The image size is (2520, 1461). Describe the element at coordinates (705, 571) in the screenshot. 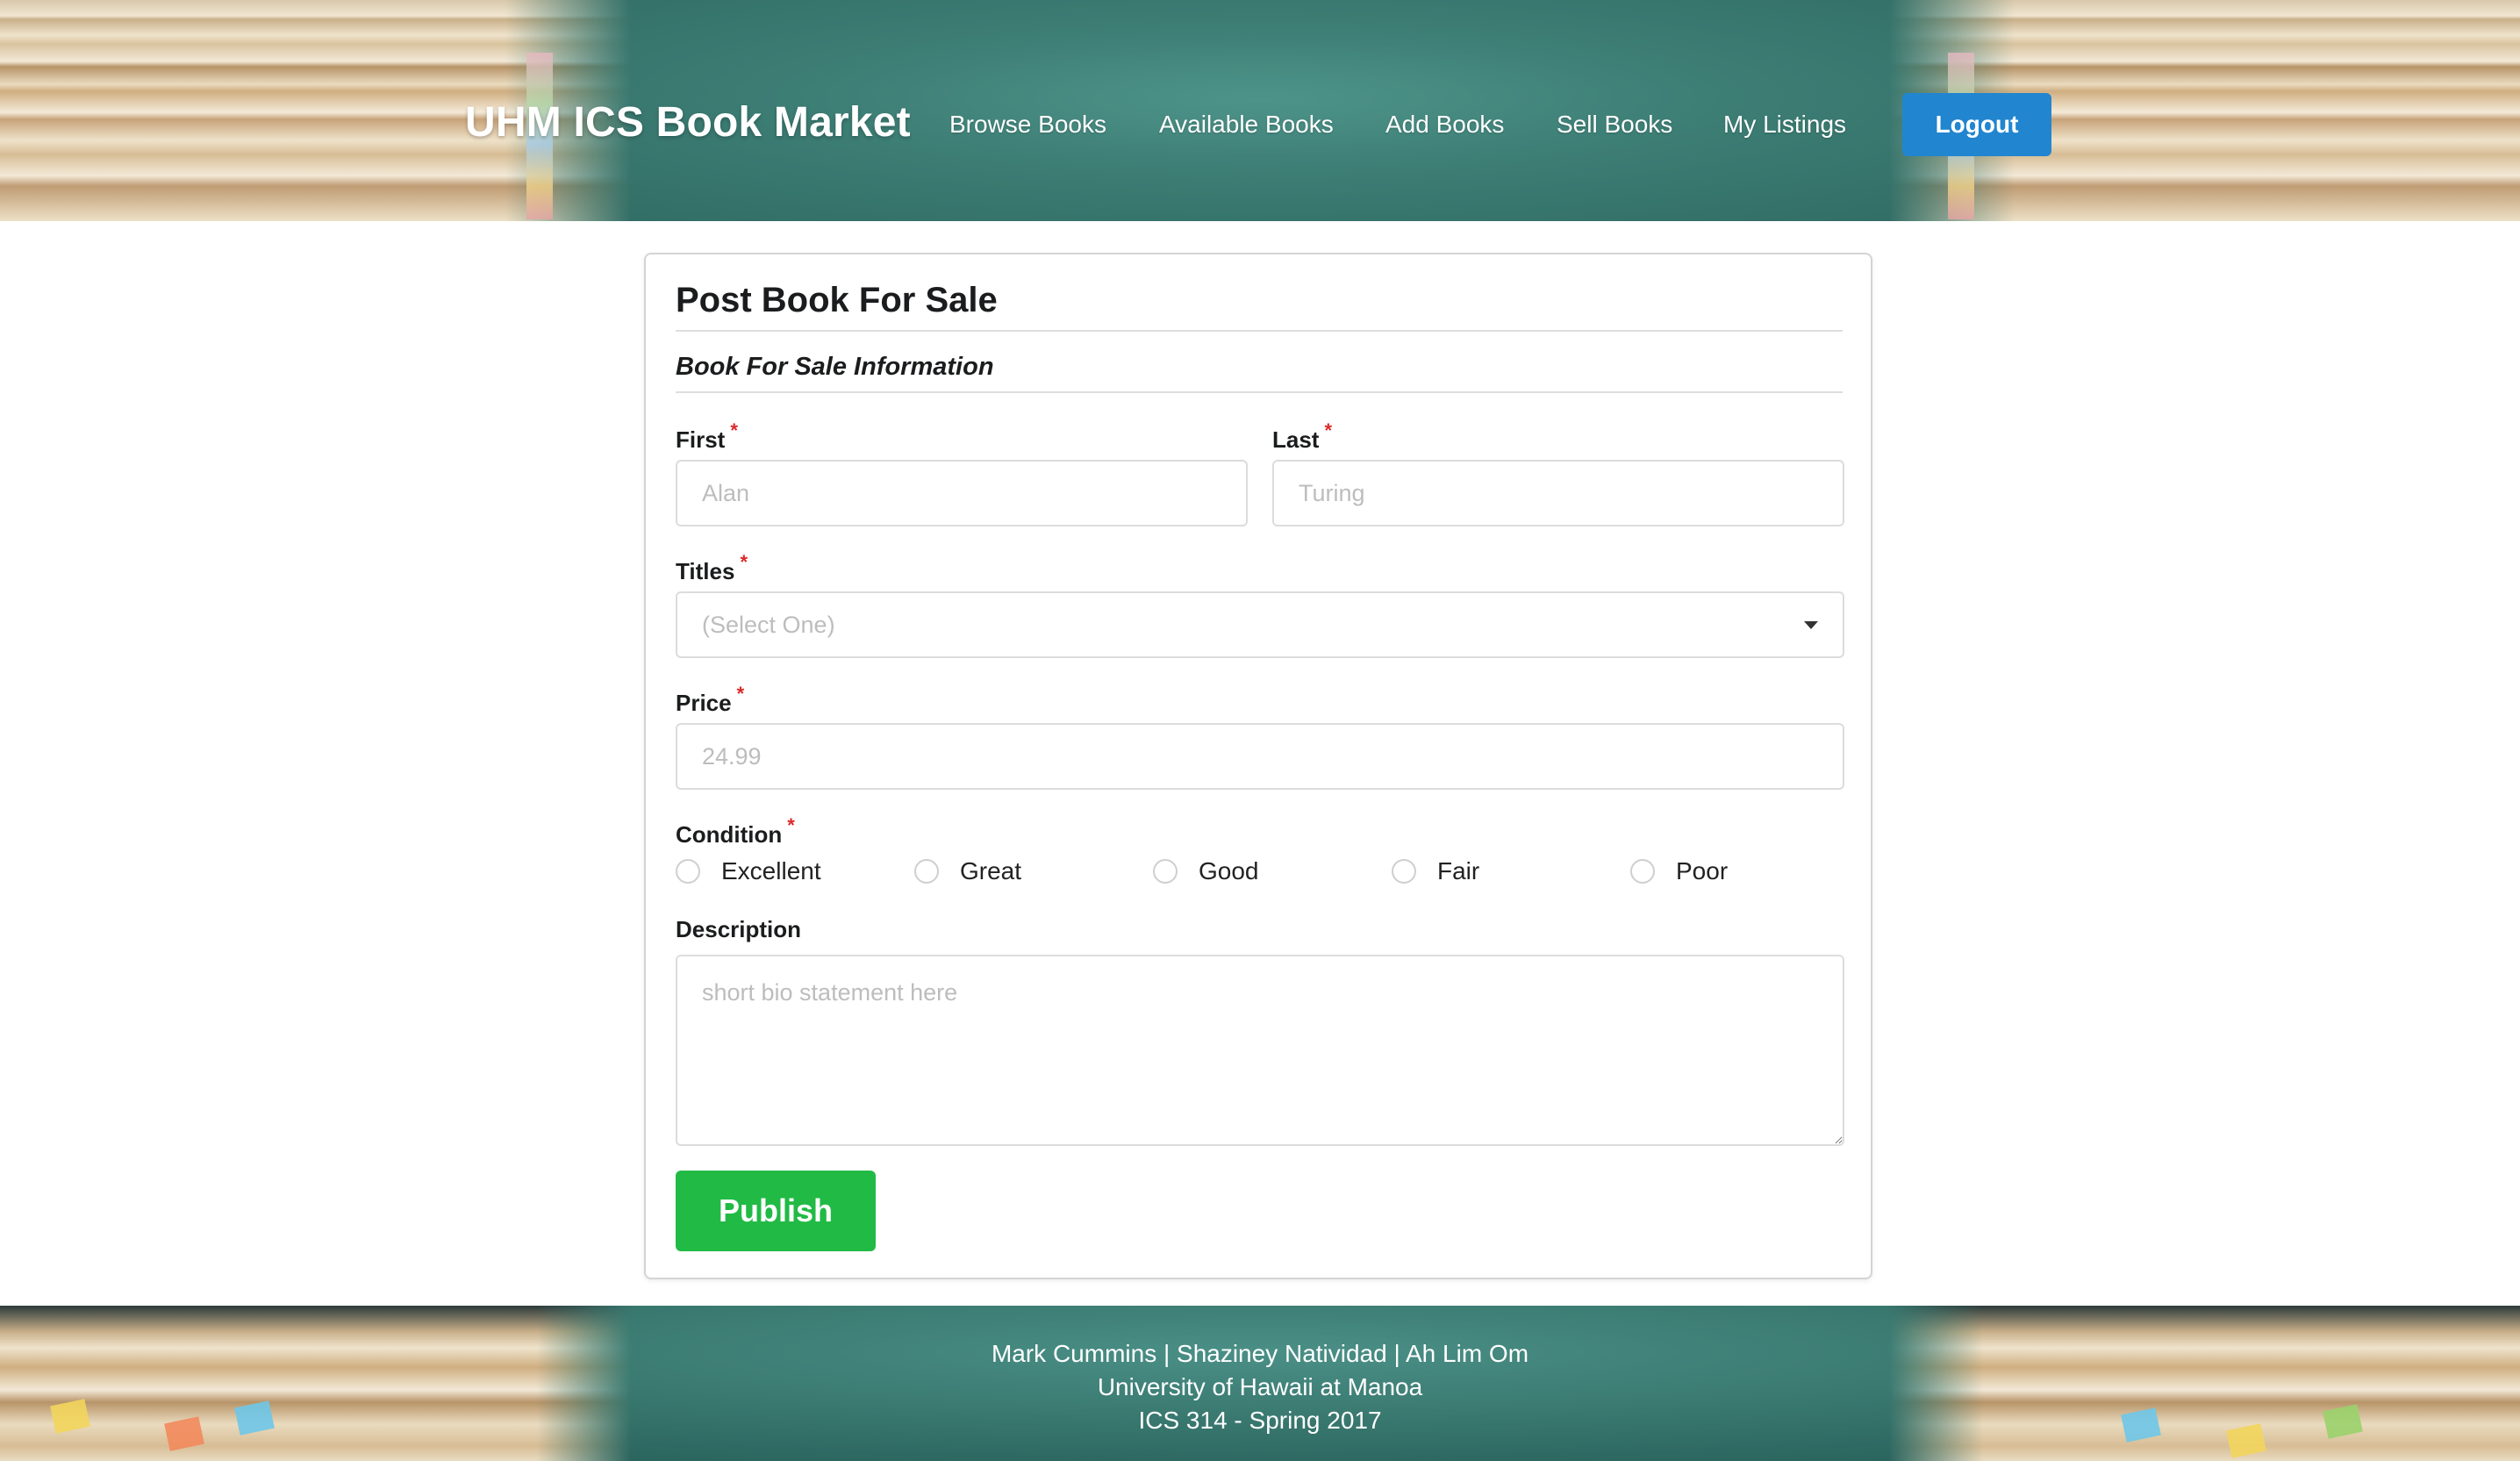

I see `titles-label-text: Titles` at that location.